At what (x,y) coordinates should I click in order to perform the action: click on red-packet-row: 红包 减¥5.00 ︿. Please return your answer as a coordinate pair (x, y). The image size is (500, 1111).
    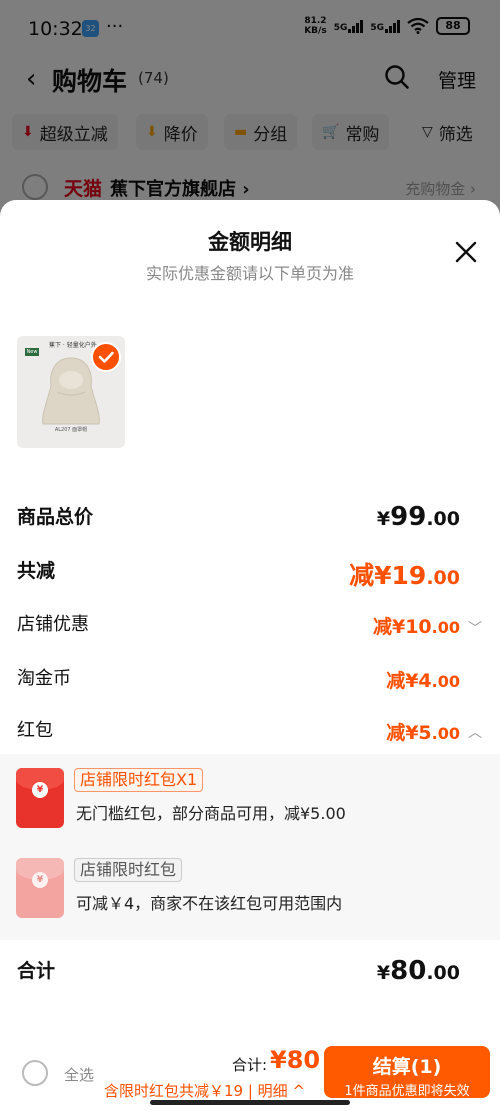
    Looking at the image, I should click on (250, 734).